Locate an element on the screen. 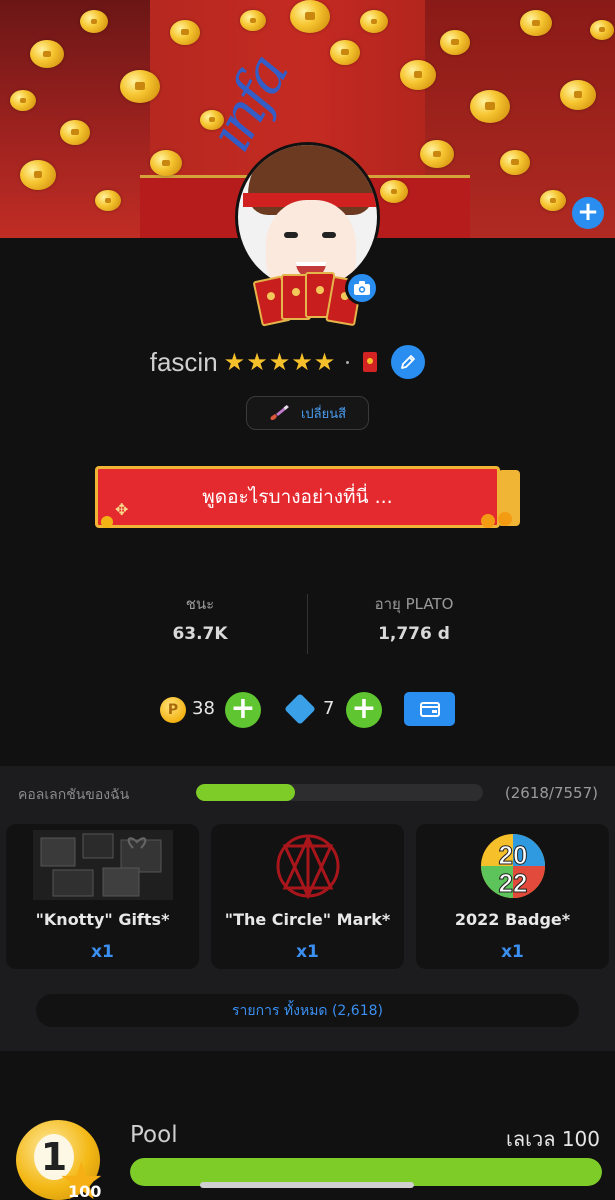 The width and height of the screenshot is (615, 1200). badge-2022-top-digits: 20 is located at coordinates (512, 855).